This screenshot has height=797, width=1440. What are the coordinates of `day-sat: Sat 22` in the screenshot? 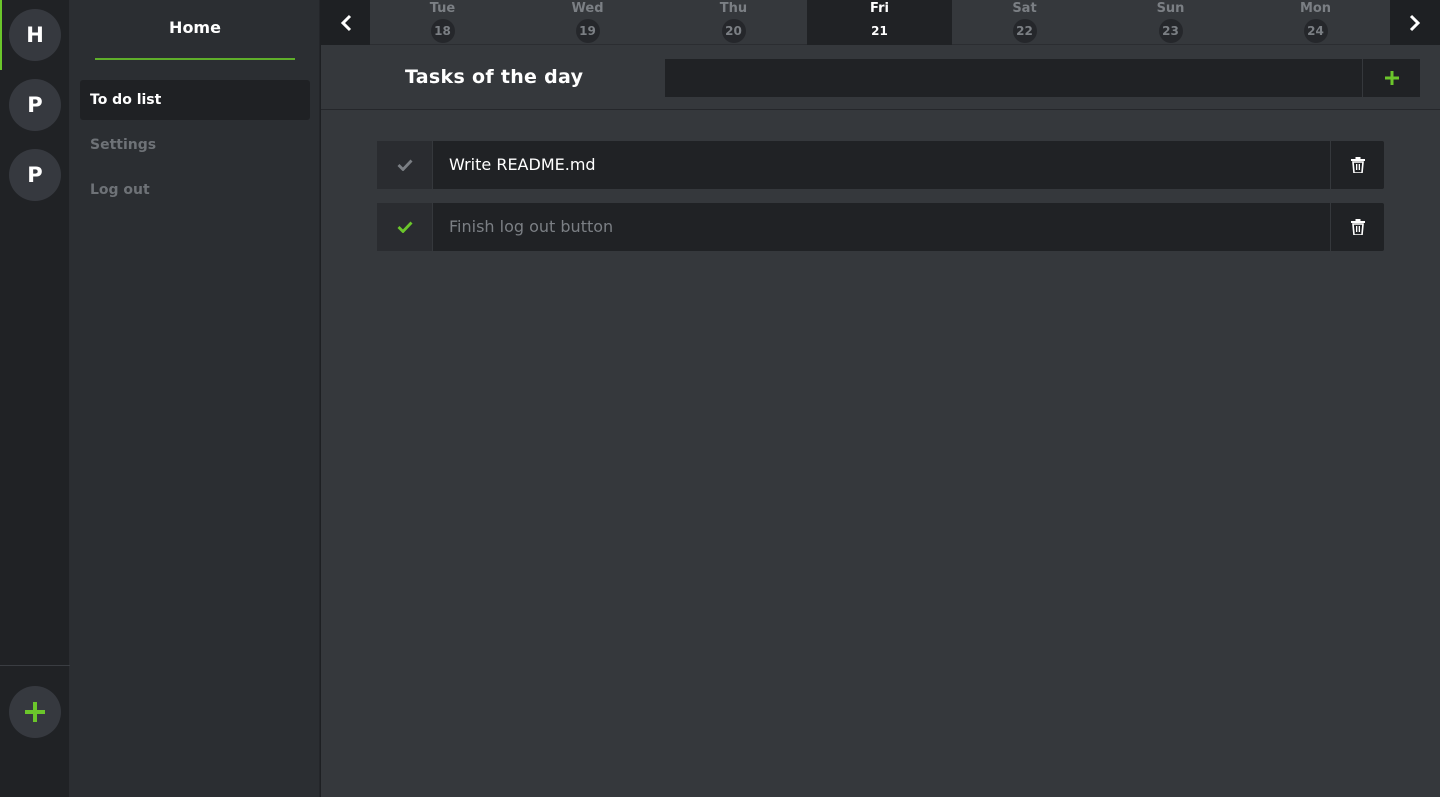 It's located at (1024, 22).